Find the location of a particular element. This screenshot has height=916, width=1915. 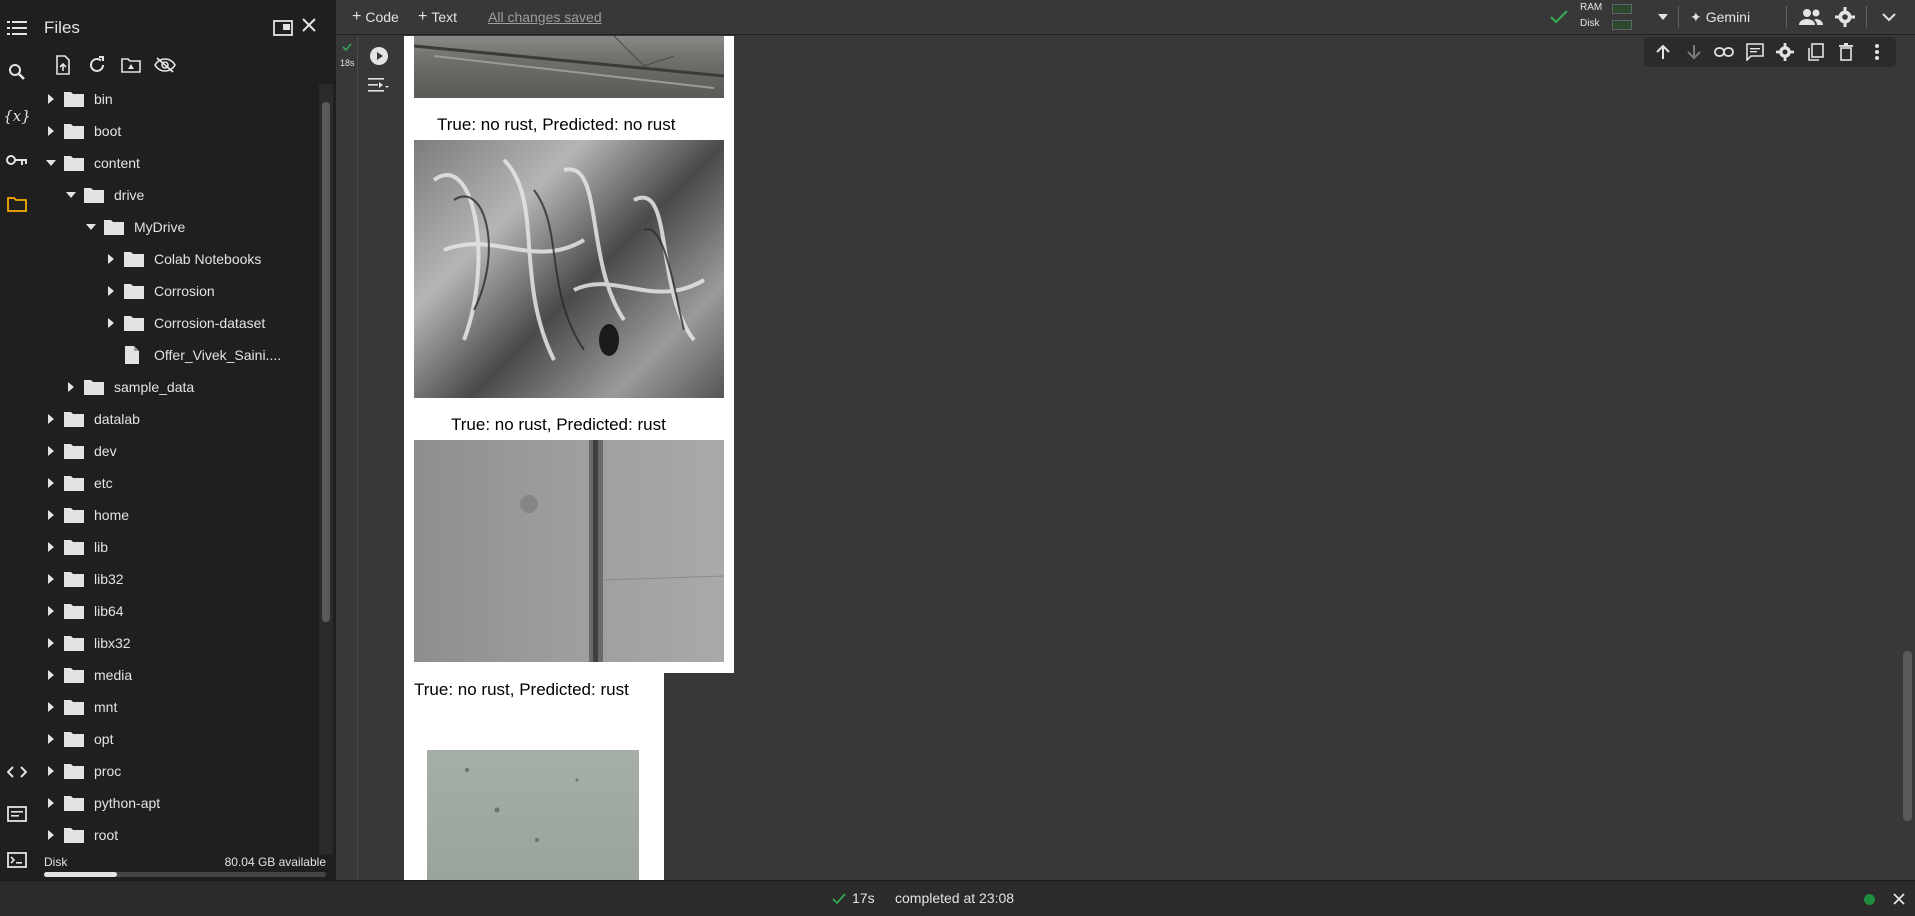

sparkle-icon: ✦ is located at coordinates (1696, 16).